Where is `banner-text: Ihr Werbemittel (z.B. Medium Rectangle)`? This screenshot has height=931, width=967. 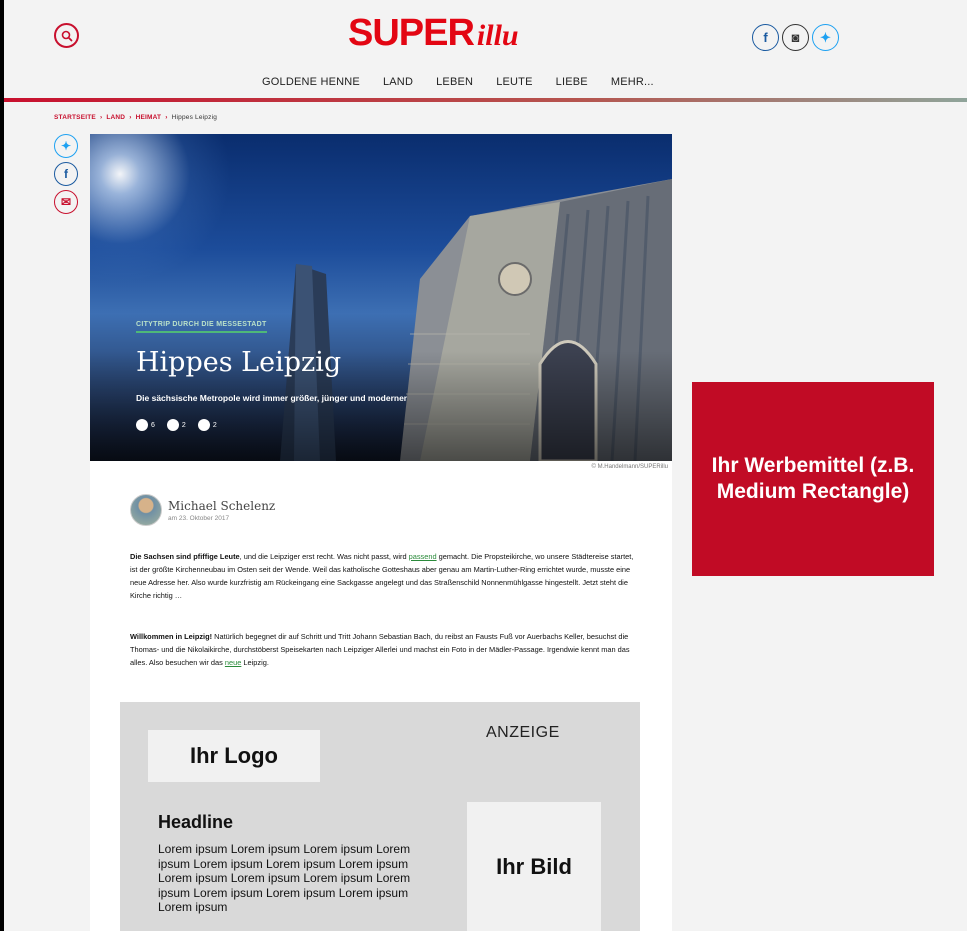
banner-text: Ihr Werbemittel (z.B. Medium Rectangle) is located at coordinates (813, 478).